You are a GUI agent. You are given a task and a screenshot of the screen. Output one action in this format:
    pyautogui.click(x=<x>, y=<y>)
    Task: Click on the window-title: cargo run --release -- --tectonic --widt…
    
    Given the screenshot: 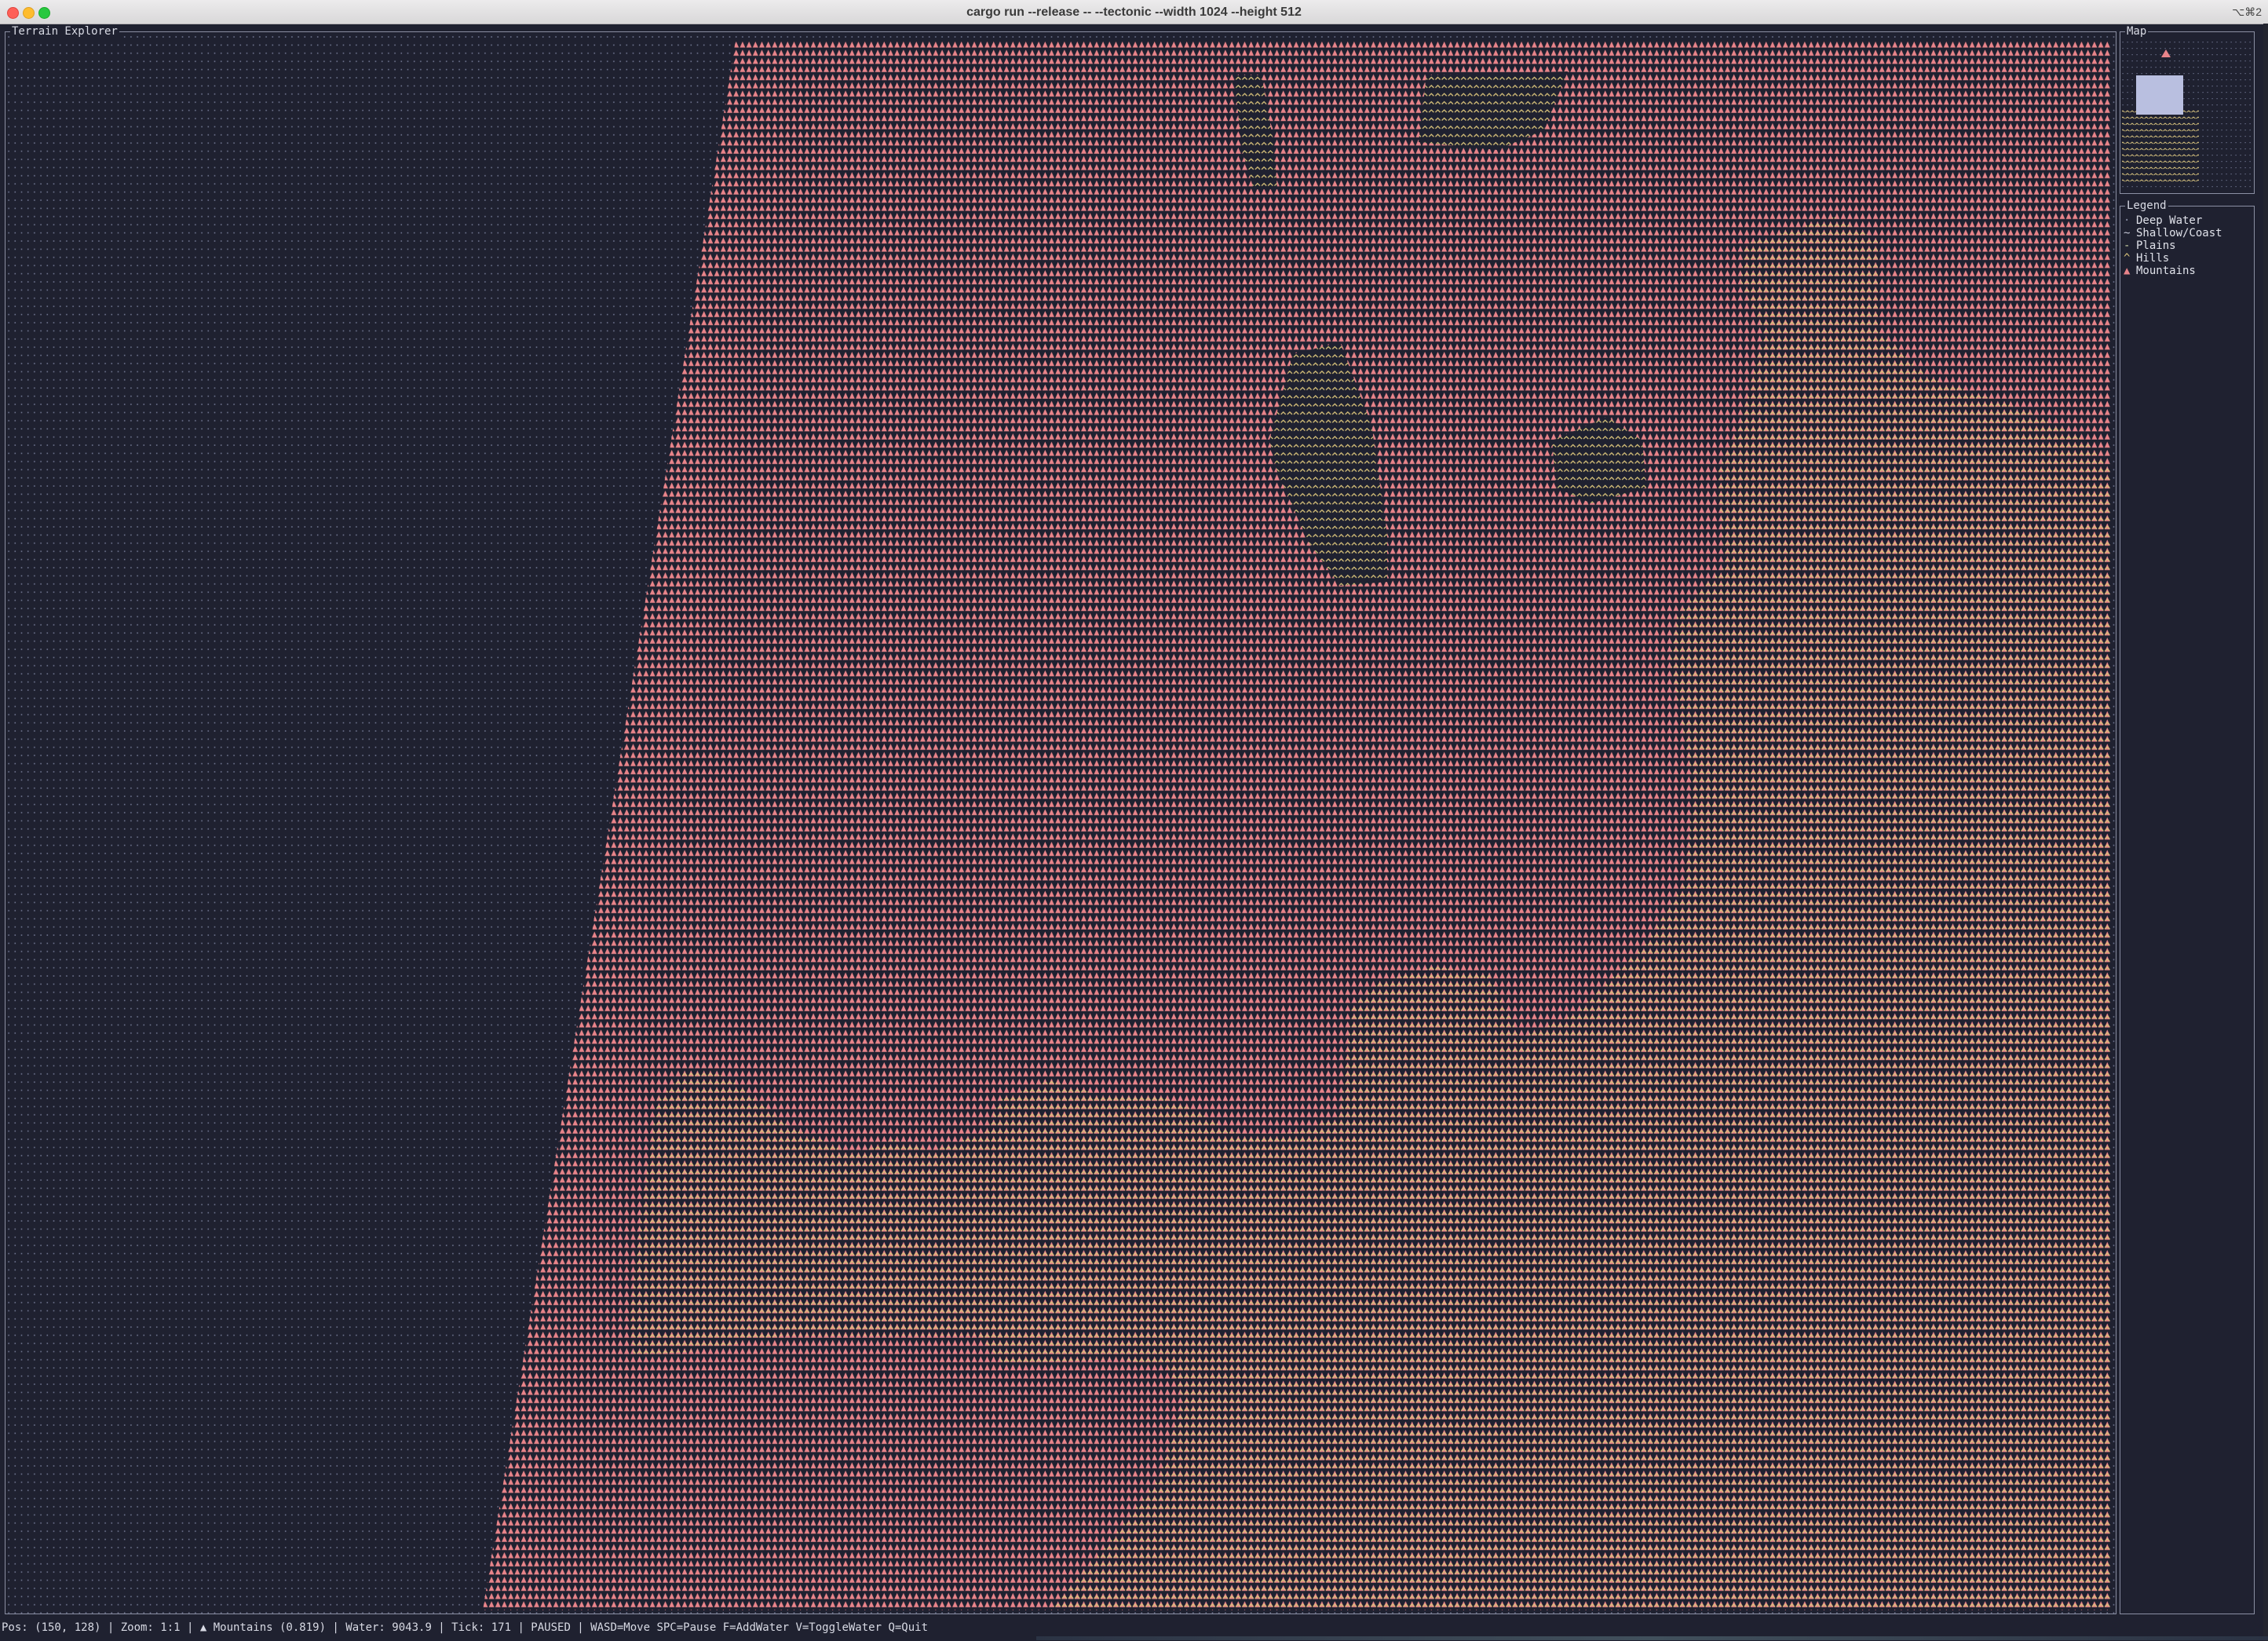 What is the action you would take?
    pyautogui.click(x=1134, y=12)
    